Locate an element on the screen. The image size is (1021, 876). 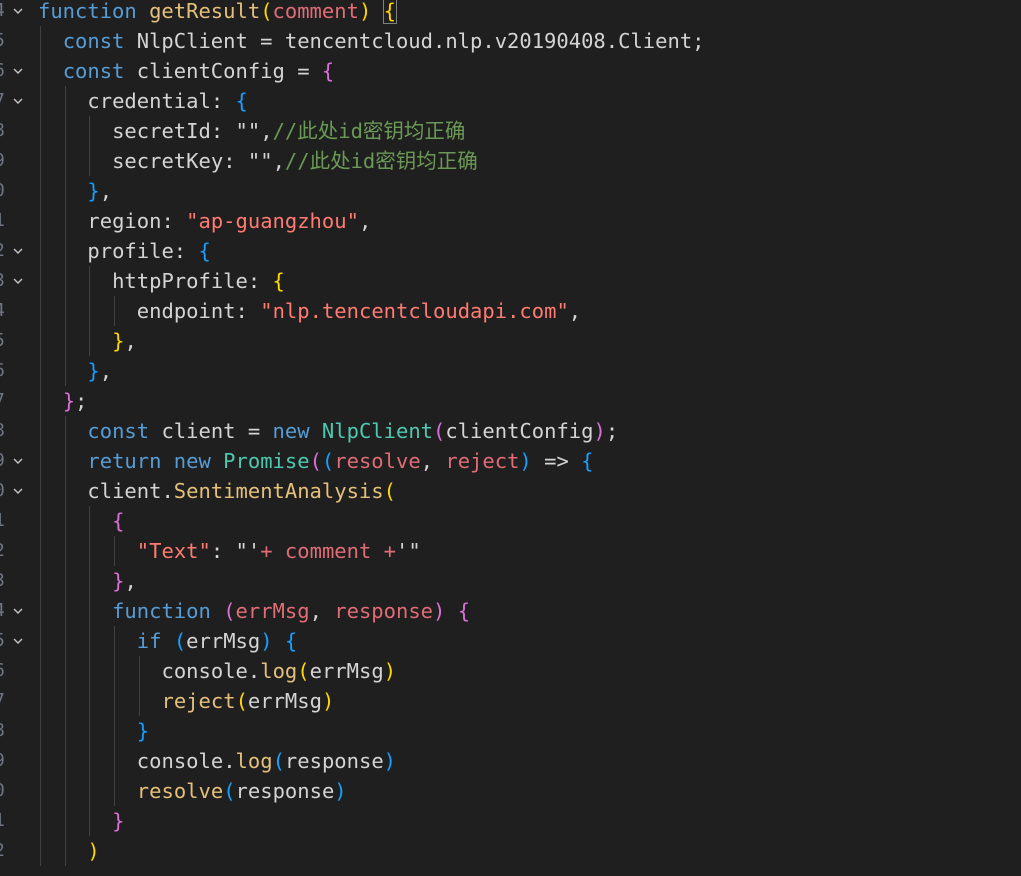
code-line: 7 reject(errMsg) is located at coordinates (510, 701).